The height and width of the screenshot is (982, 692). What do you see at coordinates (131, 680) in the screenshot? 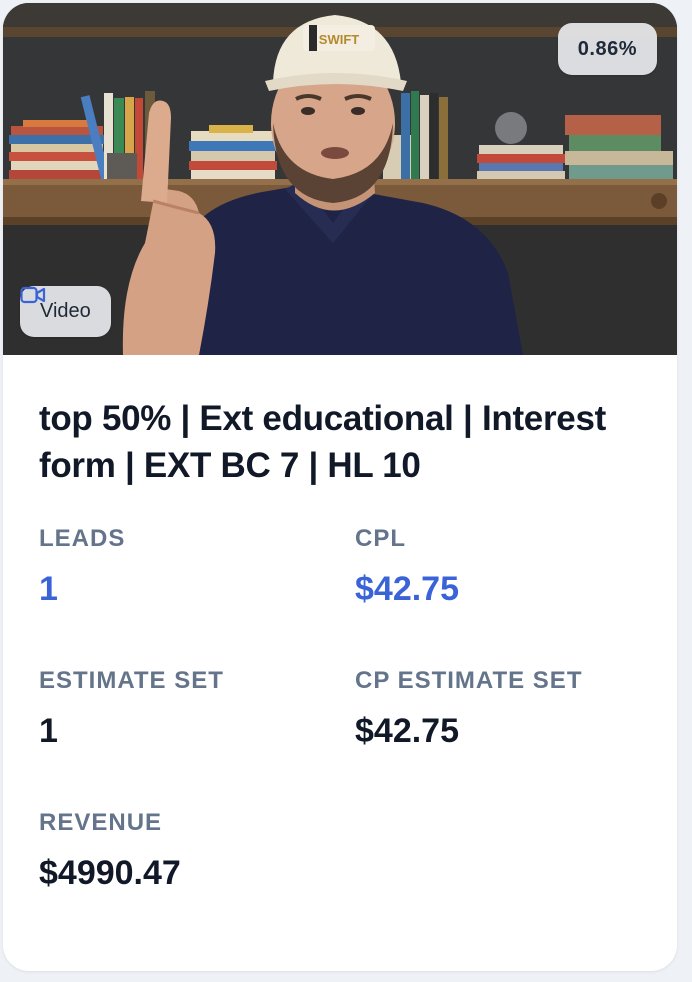
I see `stat-label: ESTIMATE SET` at bounding box center [131, 680].